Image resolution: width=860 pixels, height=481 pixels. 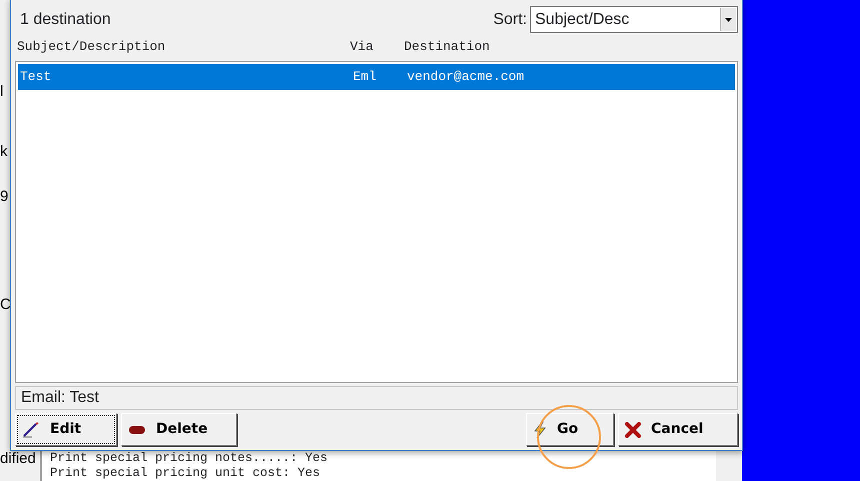 I want to click on text-line: Print special pricing notes.....: Yes, so click(x=189, y=458).